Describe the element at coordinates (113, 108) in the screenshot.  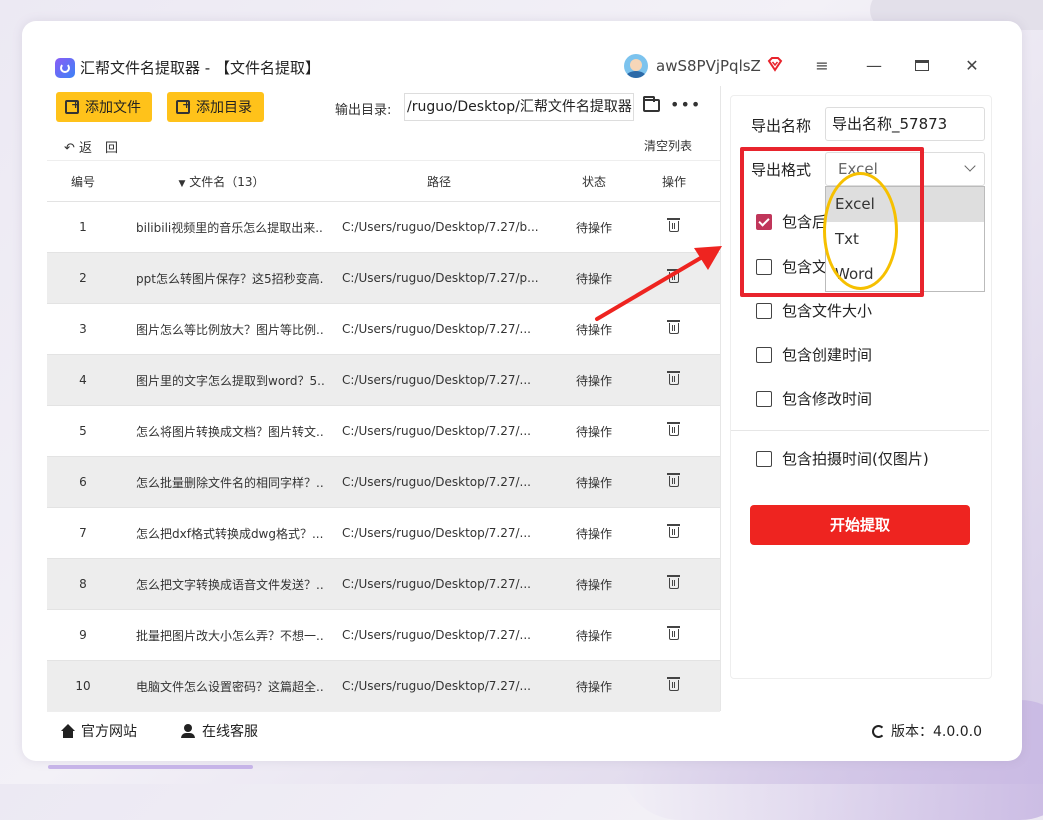
I see `add-file-label: 添加文件` at that location.